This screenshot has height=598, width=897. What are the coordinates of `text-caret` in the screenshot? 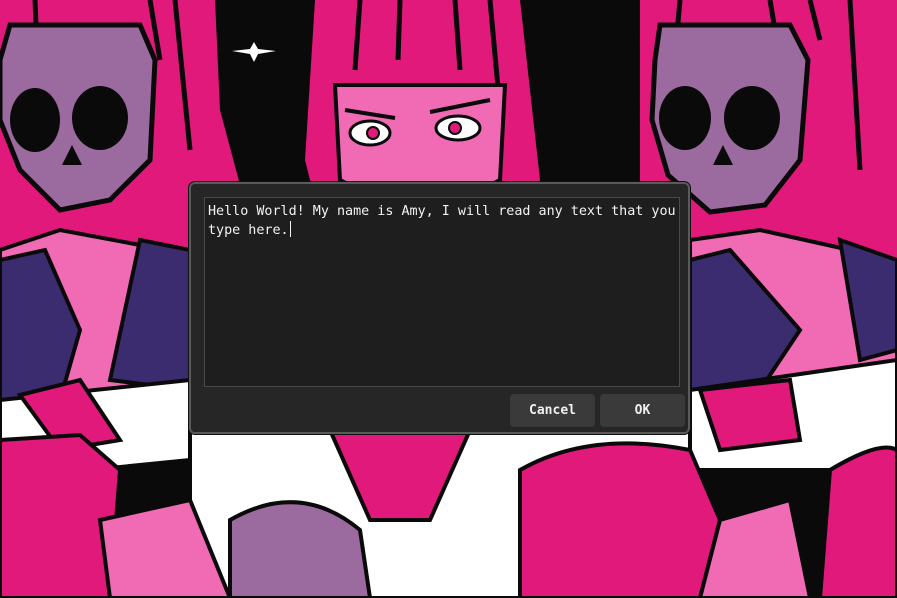 It's located at (290, 229).